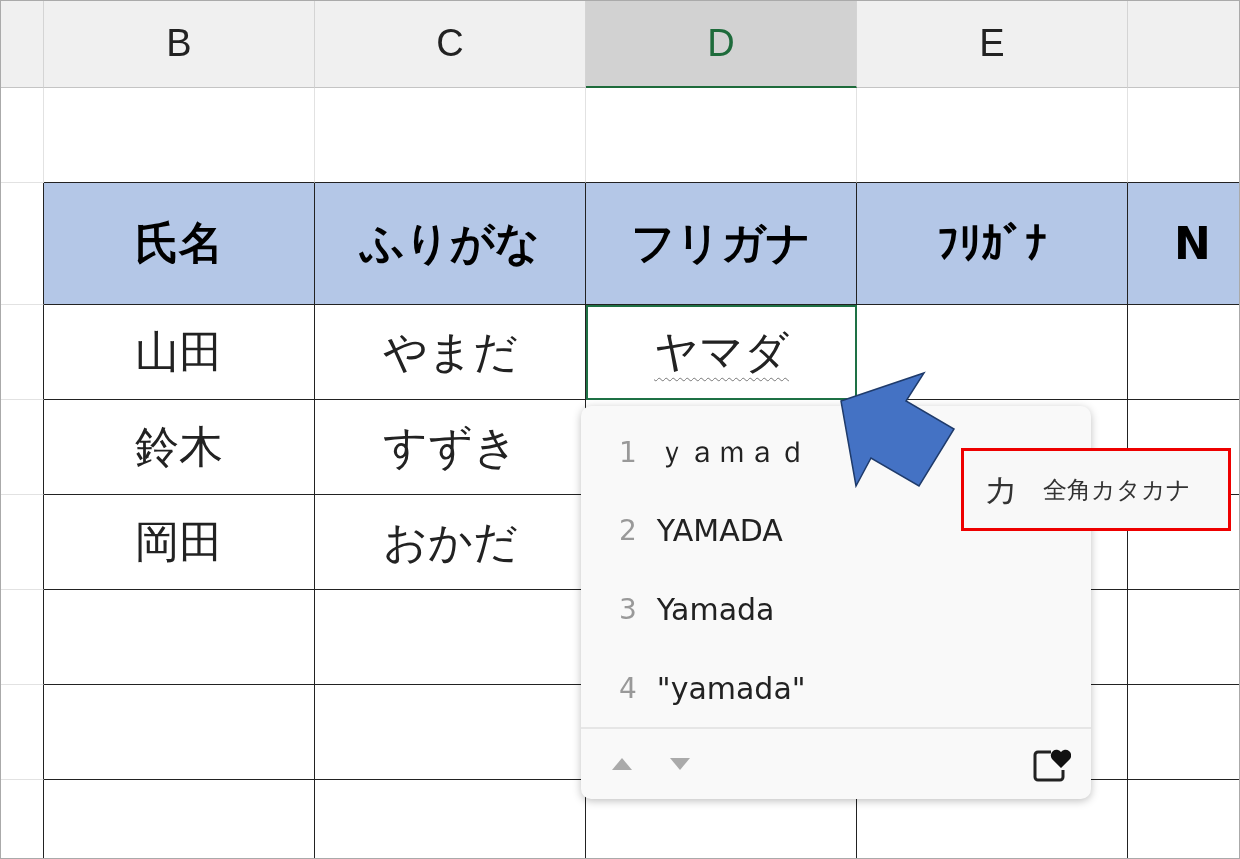  What do you see at coordinates (1001, 489) in the screenshot?
I see `mode-icon-char: カ` at bounding box center [1001, 489].